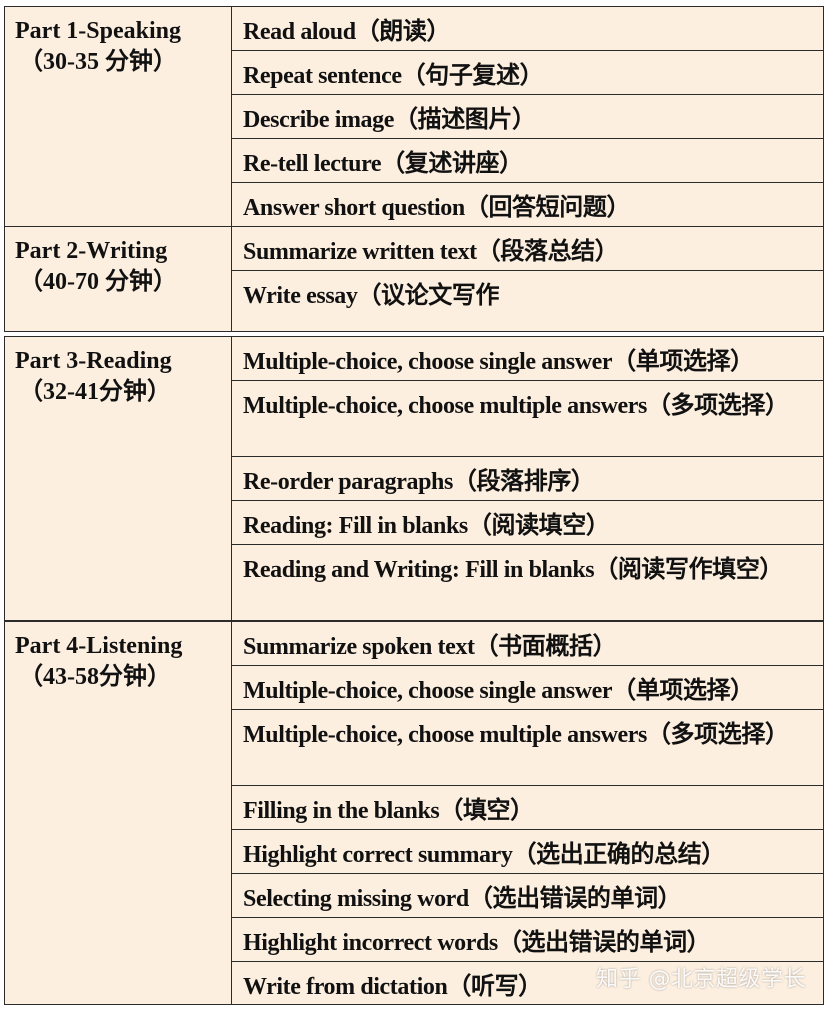 This screenshot has height=1012, width=828. What do you see at coordinates (527, 939) in the screenshot?
I see `task-item: Highlight incorrect words（选出错误的单词）` at bounding box center [527, 939].